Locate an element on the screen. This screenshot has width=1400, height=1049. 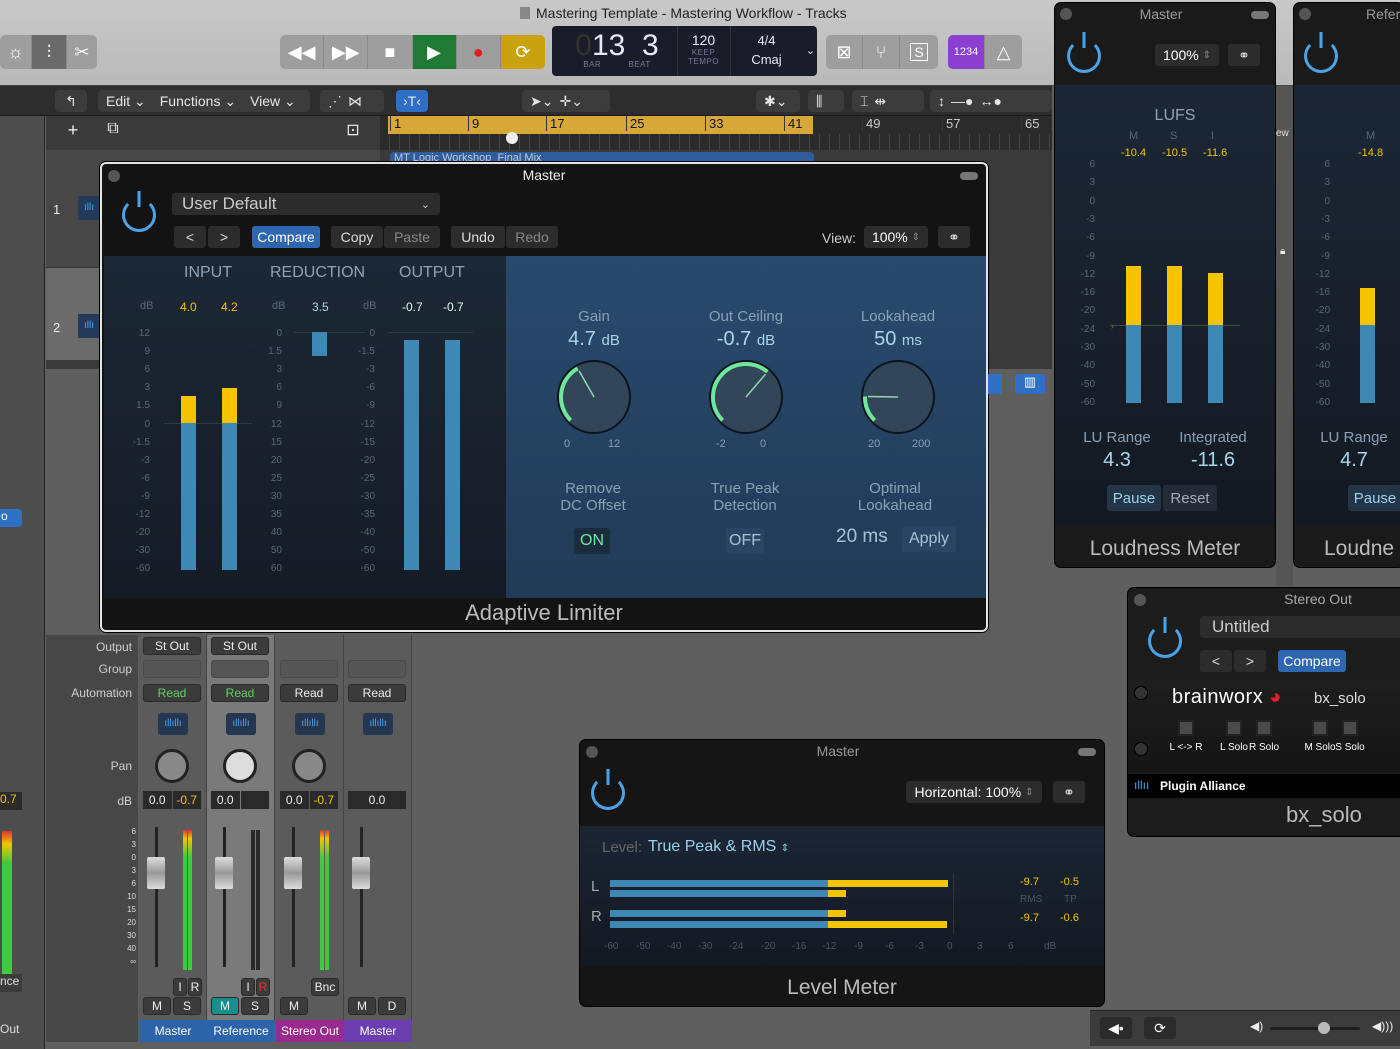
lcd-chevron-down-icon: ⌄ is located at coordinates (810, 51).